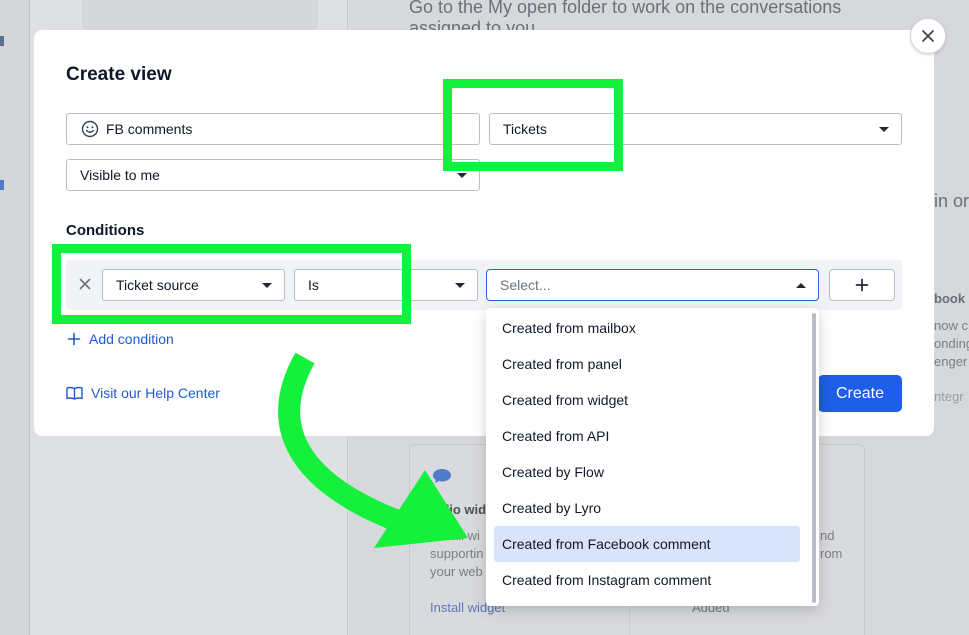  Describe the element at coordinates (120, 175) in the screenshot. I see `visibility-value: Visible to me` at that location.